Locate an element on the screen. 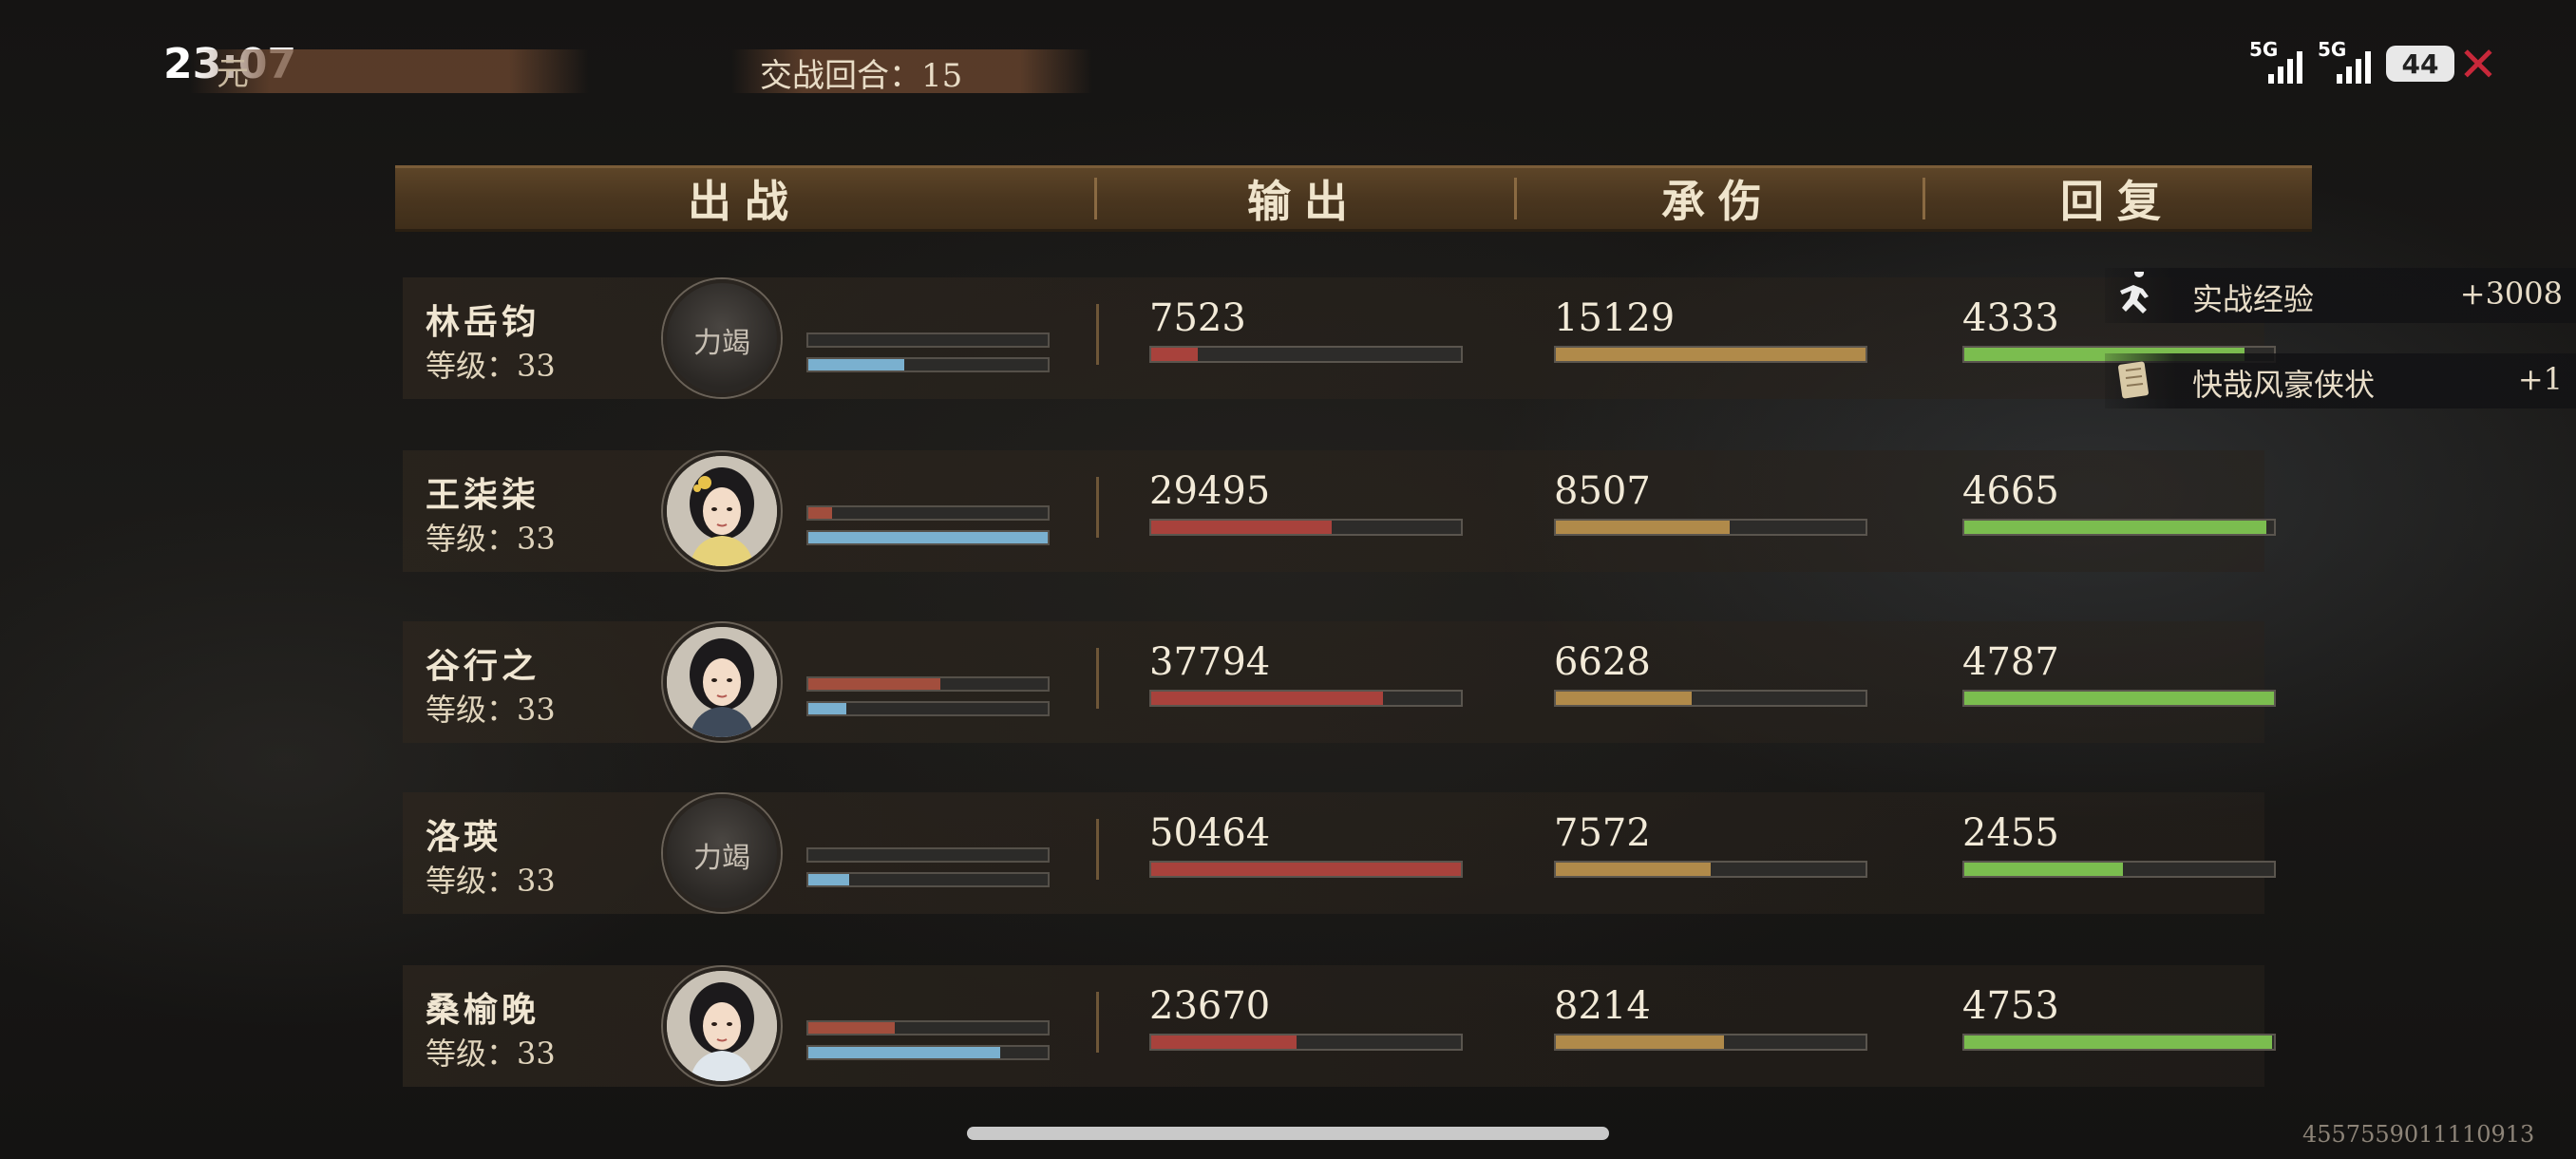 The image size is (2576, 1159). heal-value: 4665 is located at coordinates (2010, 491).